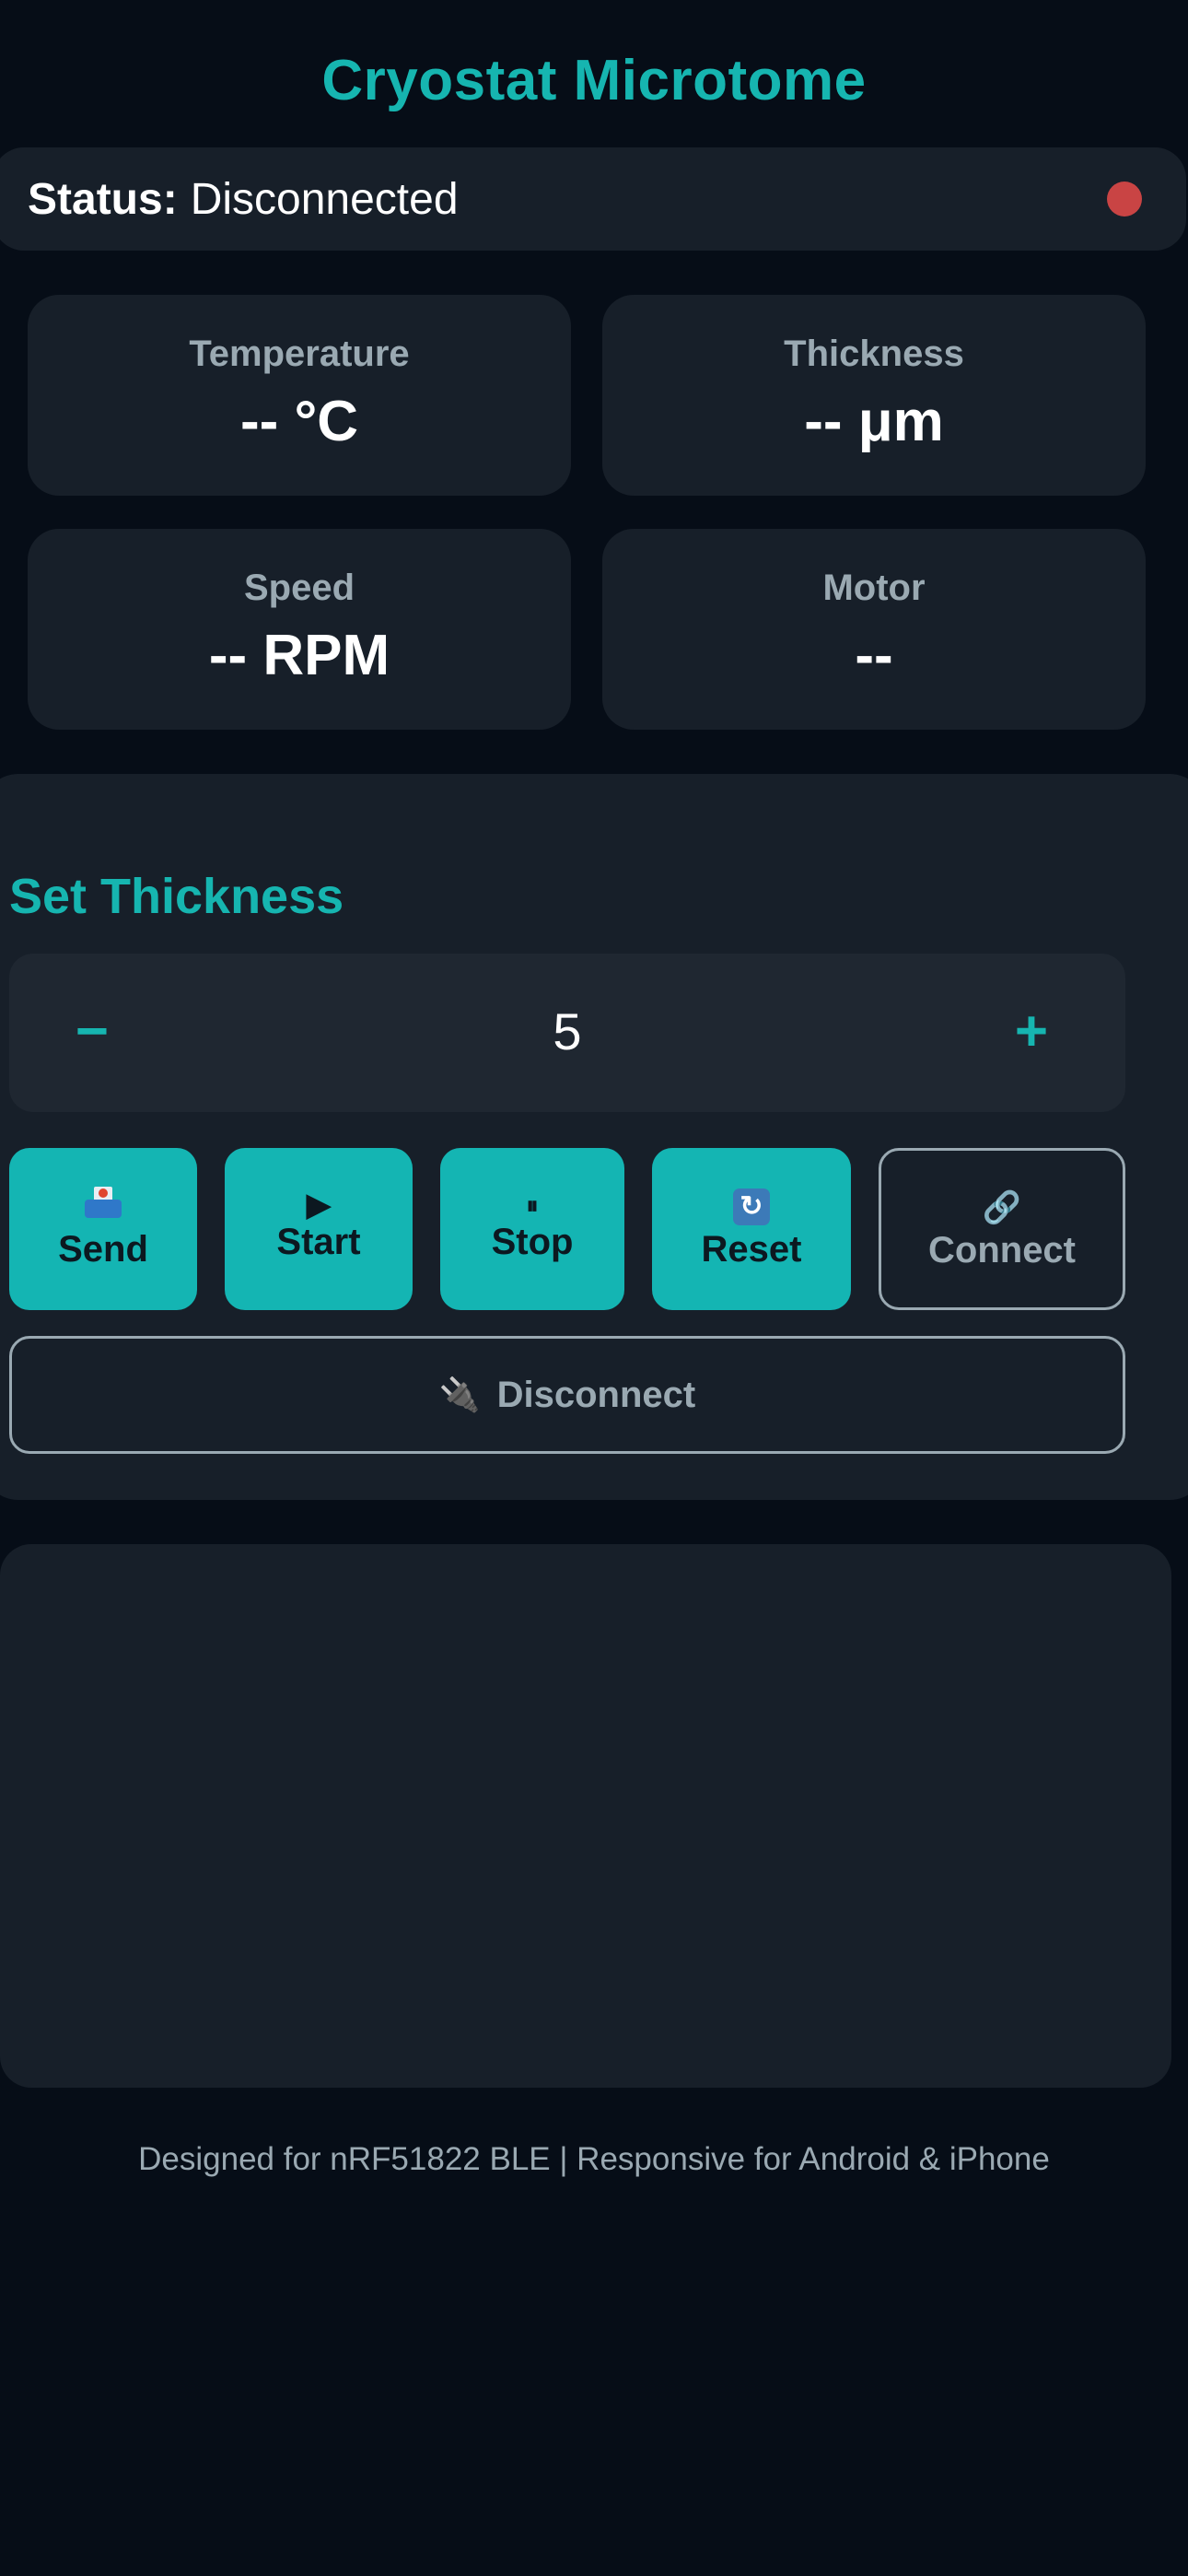 The height and width of the screenshot is (2576, 1188). I want to click on status-bar: Status: Disconnected, so click(593, 199).